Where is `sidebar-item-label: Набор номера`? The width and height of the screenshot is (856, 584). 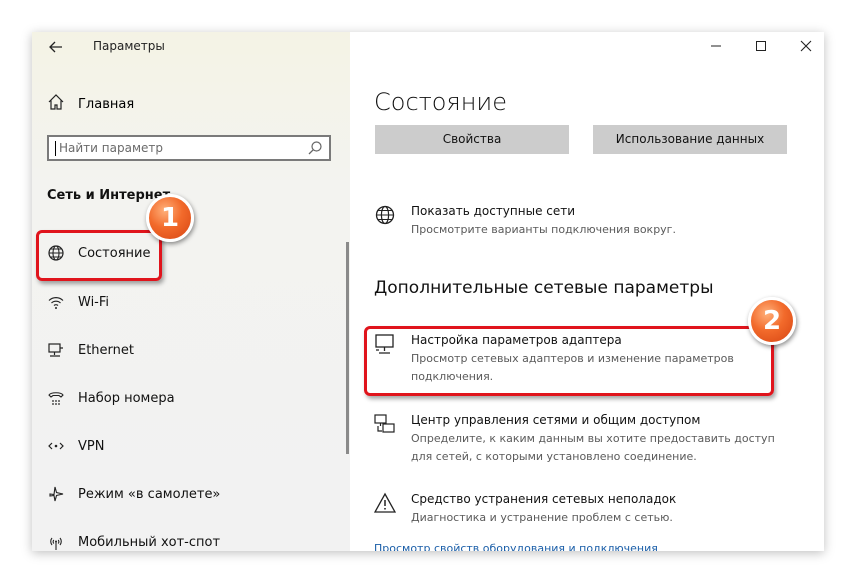
sidebar-item-label: Набор номера is located at coordinates (126, 398).